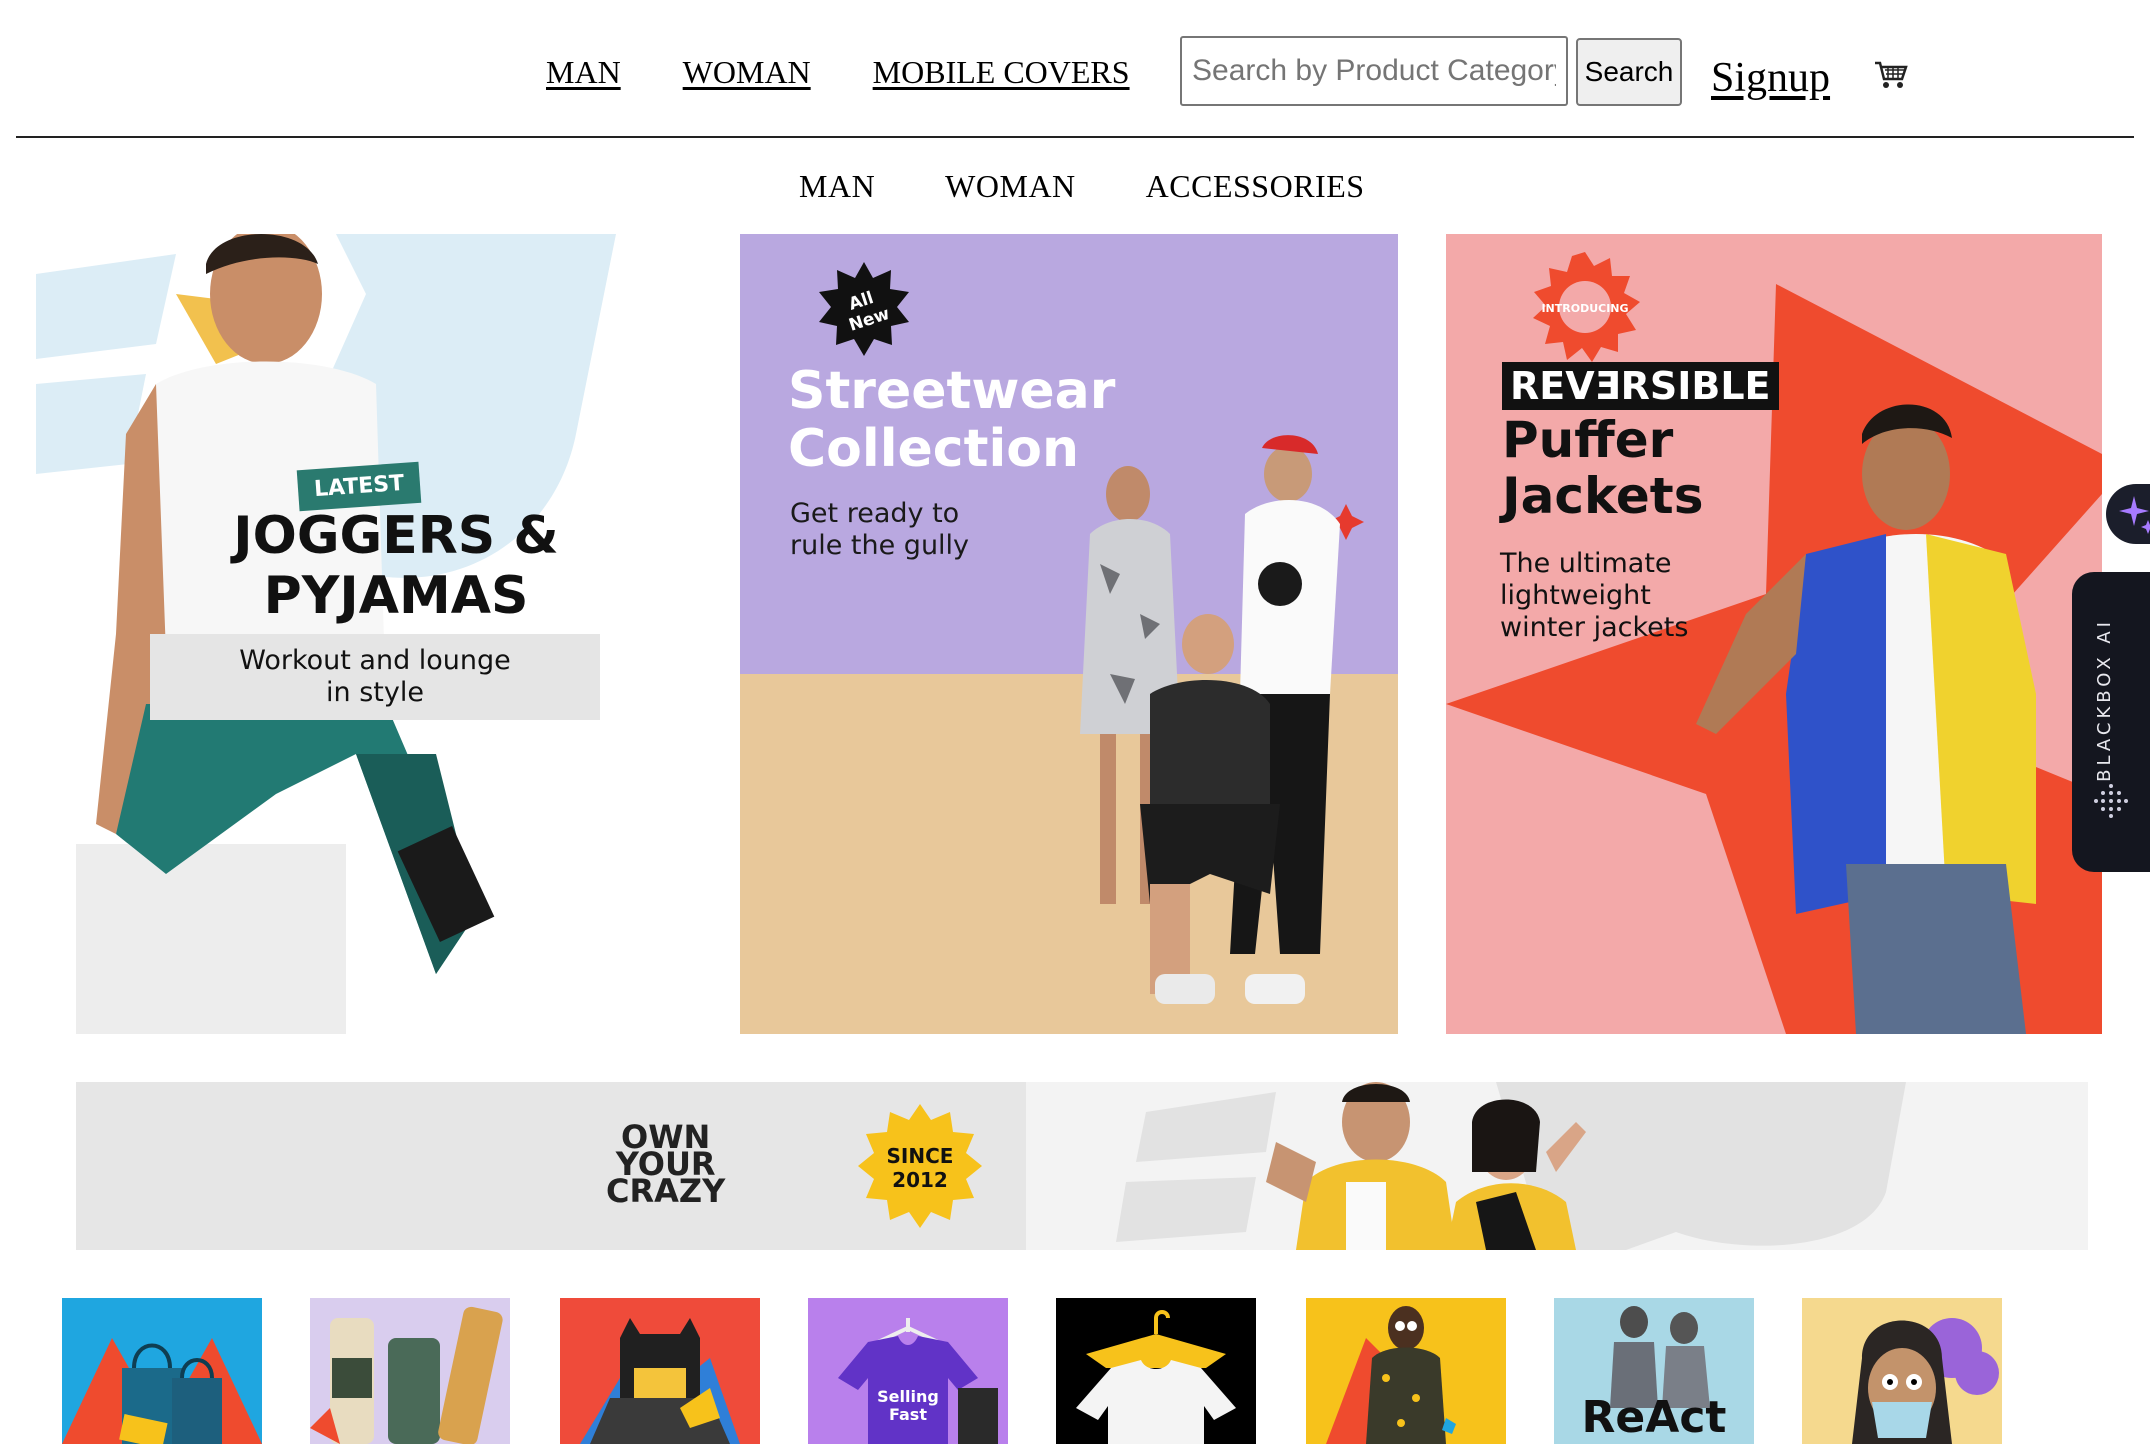 Image resolution: width=2150 pixels, height=1444 pixels. I want to click on category-tile-mask, so click(1902, 1371).